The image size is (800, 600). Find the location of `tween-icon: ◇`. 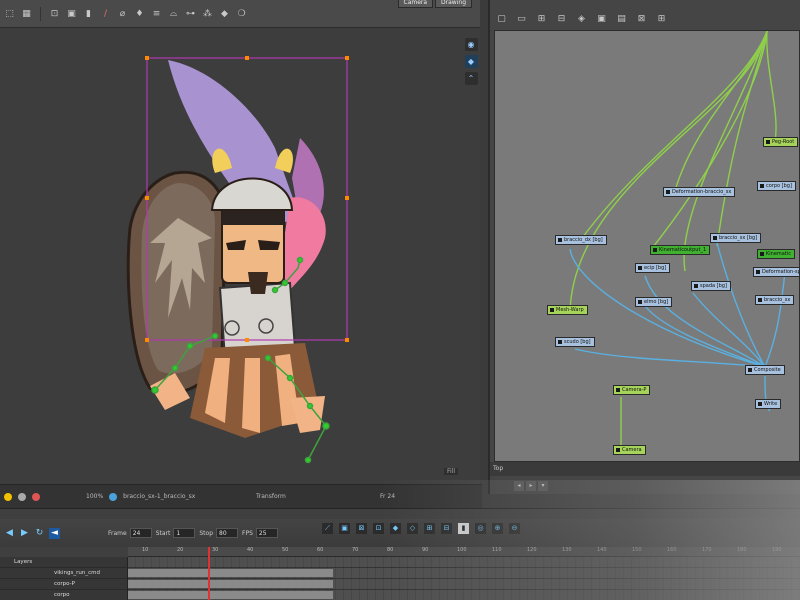

tween-icon: ◇ is located at coordinates (412, 528).